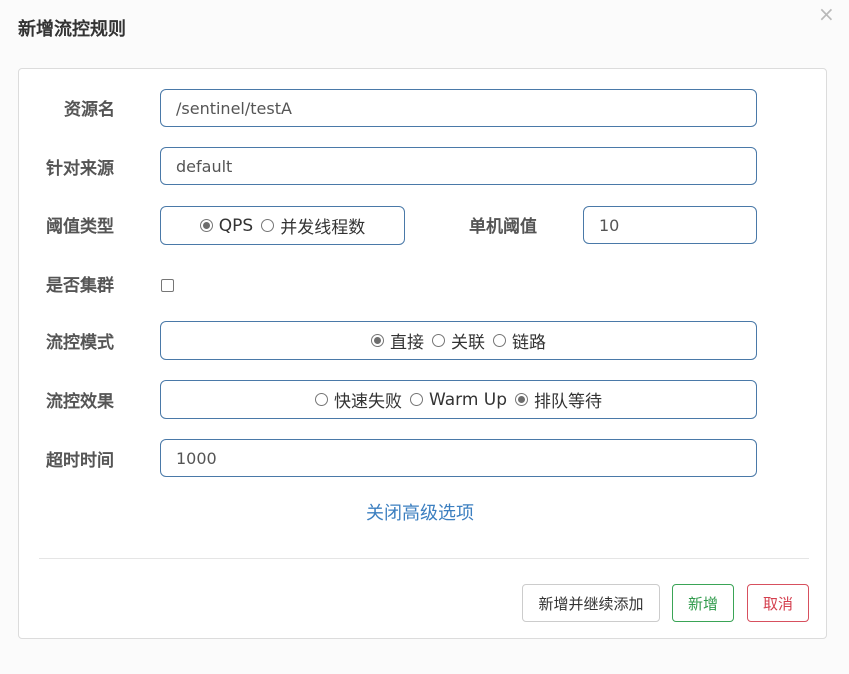  Describe the element at coordinates (703, 603) in the screenshot. I see `add-button: 新增` at that location.